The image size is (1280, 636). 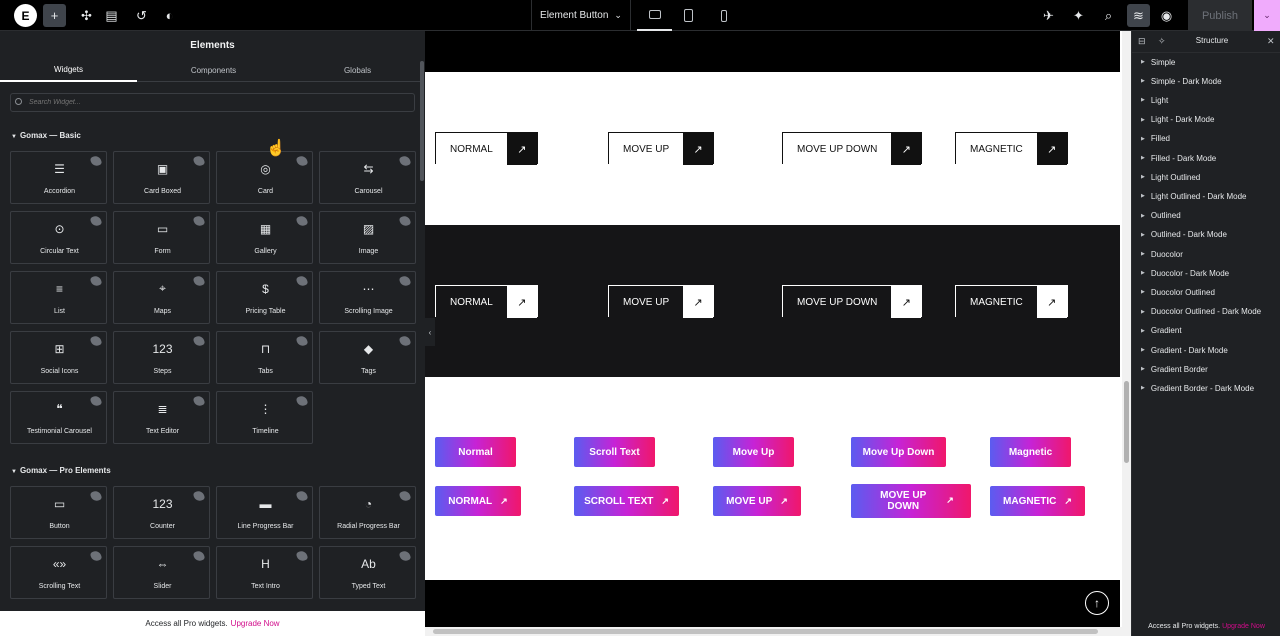 What do you see at coordinates (1161, 331) in the screenshot?
I see `structure-item: ▶ Gradient` at bounding box center [1161, 331].